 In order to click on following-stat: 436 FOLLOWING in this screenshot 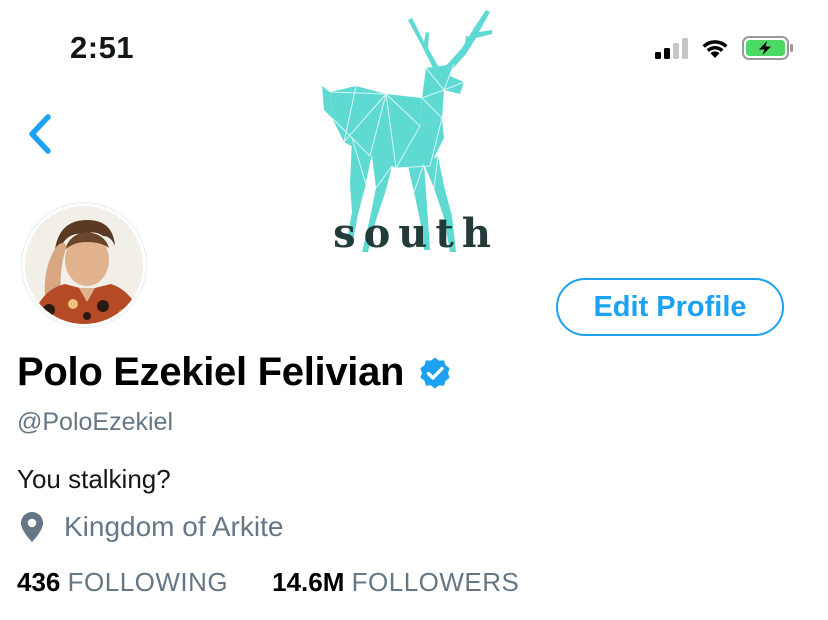, I will do `click(122, 582)`.